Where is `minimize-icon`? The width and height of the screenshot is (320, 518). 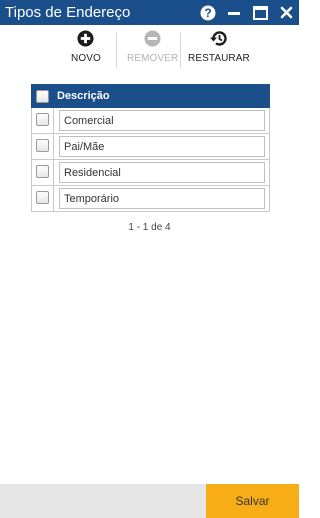
minimize-icon is located at coordinates (234, 13).